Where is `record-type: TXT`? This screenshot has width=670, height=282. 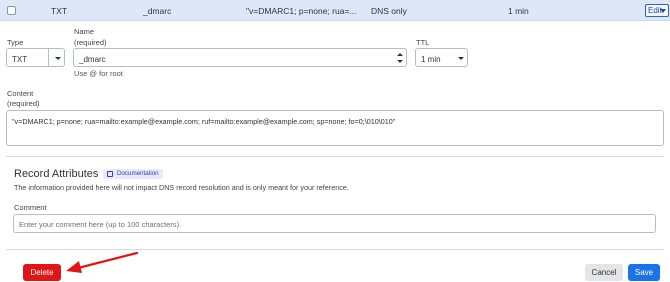
record-type: TXT is located at coordinates (59, 11).